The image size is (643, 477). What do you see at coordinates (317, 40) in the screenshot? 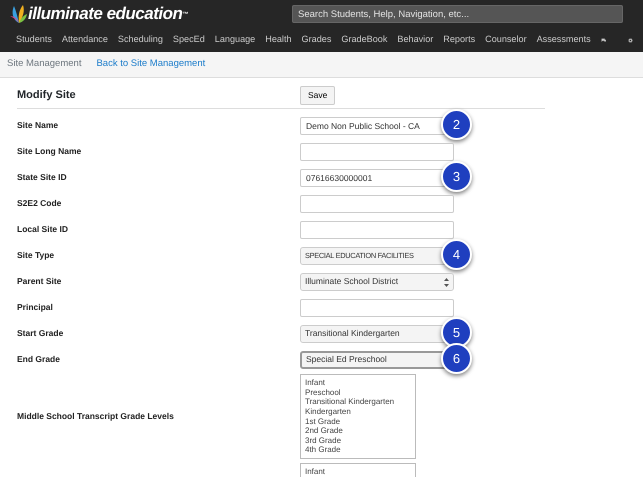
I see `nav-link: Grades` at bounding box center [317, 40].